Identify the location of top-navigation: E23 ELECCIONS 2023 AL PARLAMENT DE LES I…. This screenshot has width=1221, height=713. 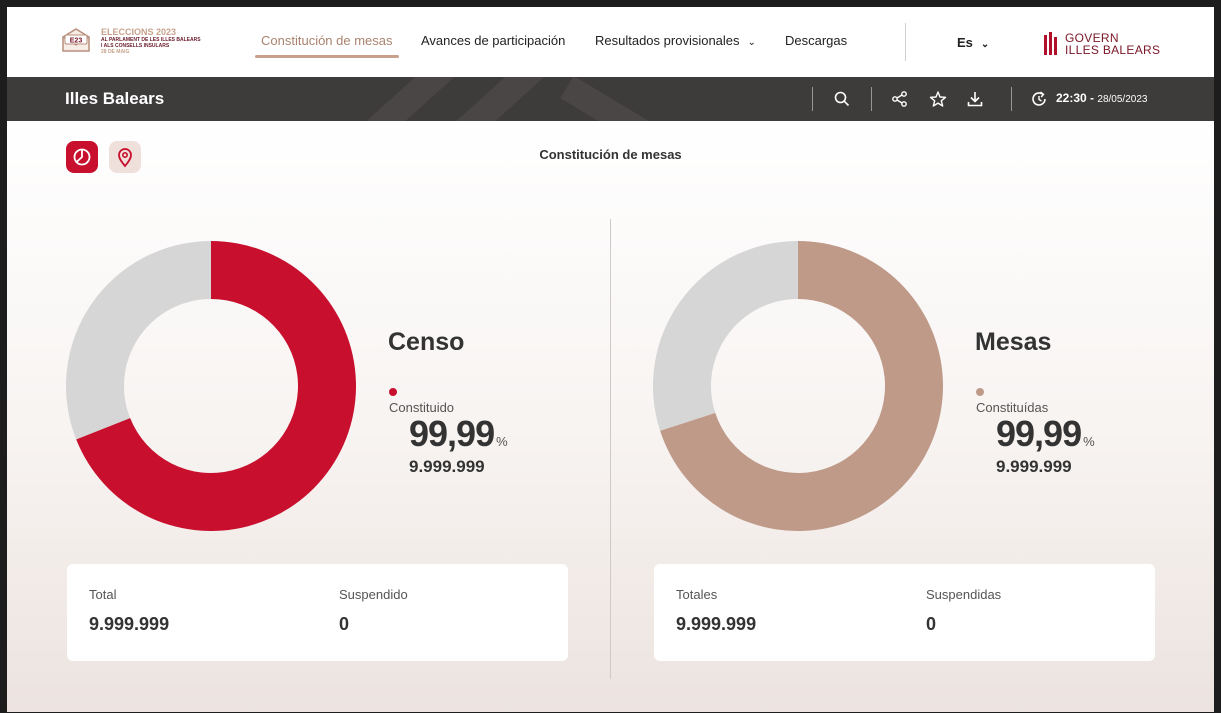
(610, 42).